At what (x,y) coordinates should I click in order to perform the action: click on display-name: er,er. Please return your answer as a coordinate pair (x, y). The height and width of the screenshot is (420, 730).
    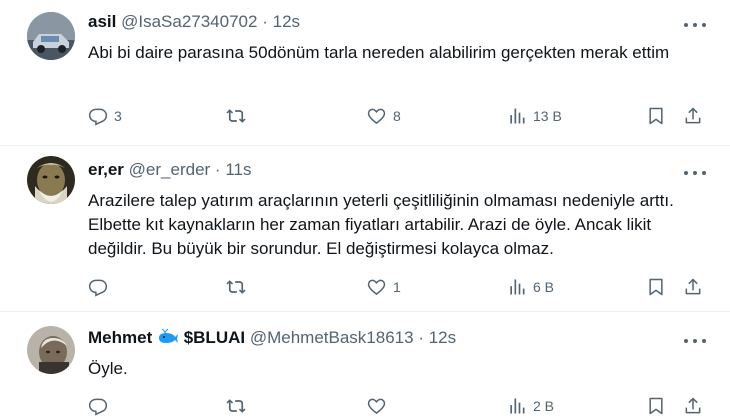
    Looking at the image, I should click on (106, 169).